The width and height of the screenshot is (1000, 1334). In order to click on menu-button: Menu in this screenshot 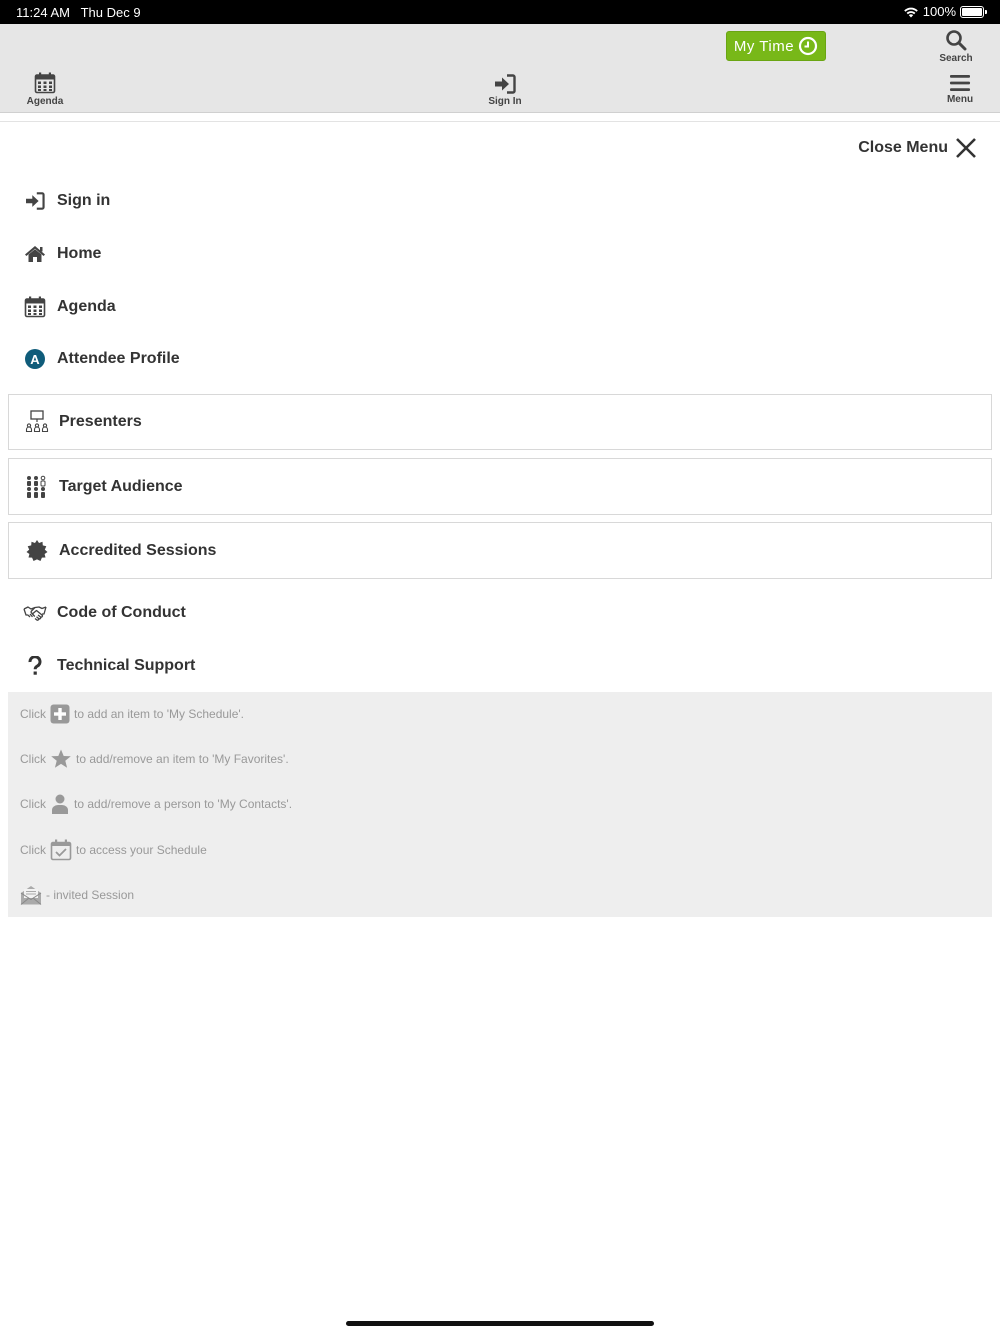, I will do `click(960, 89)`.